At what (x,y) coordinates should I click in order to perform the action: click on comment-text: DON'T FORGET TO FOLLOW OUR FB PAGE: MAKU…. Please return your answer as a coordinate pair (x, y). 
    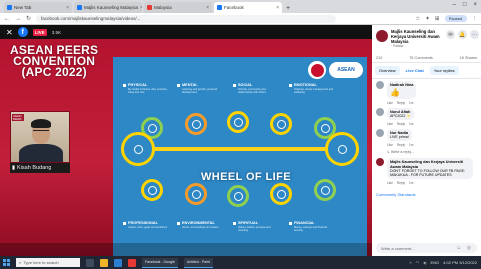
    Looking at the image, I should click on (428, 173).